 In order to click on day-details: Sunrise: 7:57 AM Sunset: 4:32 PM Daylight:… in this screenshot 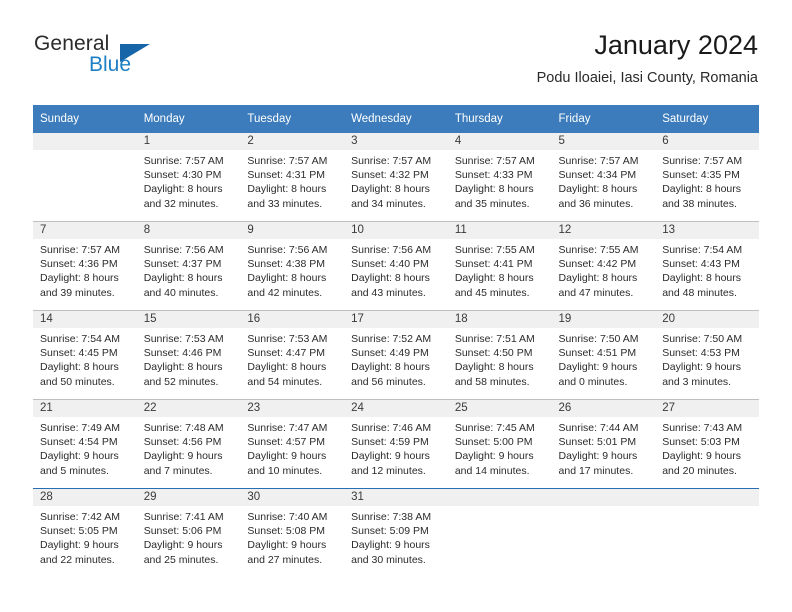, I will do `click(396, 180)`.